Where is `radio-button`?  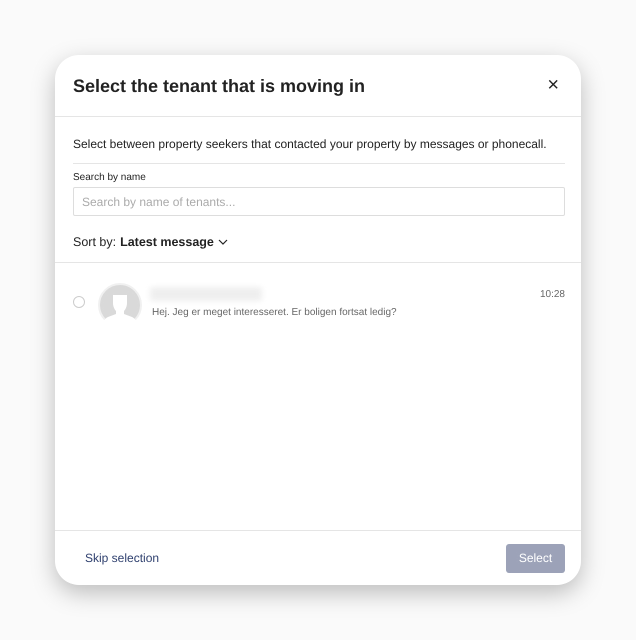
radio-button is located at coordinates (79, 302).